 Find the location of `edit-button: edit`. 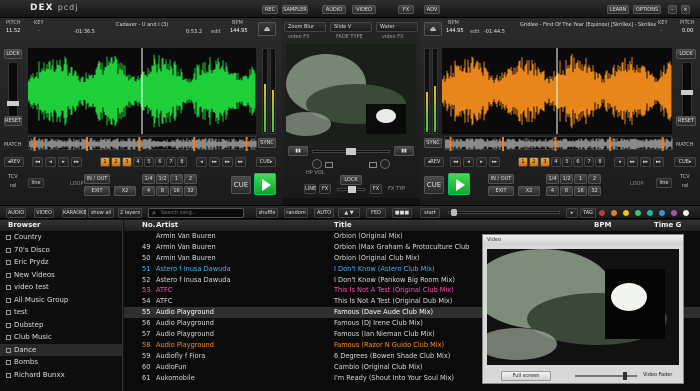

edit-button: edit is located at coordinates (216, 32).